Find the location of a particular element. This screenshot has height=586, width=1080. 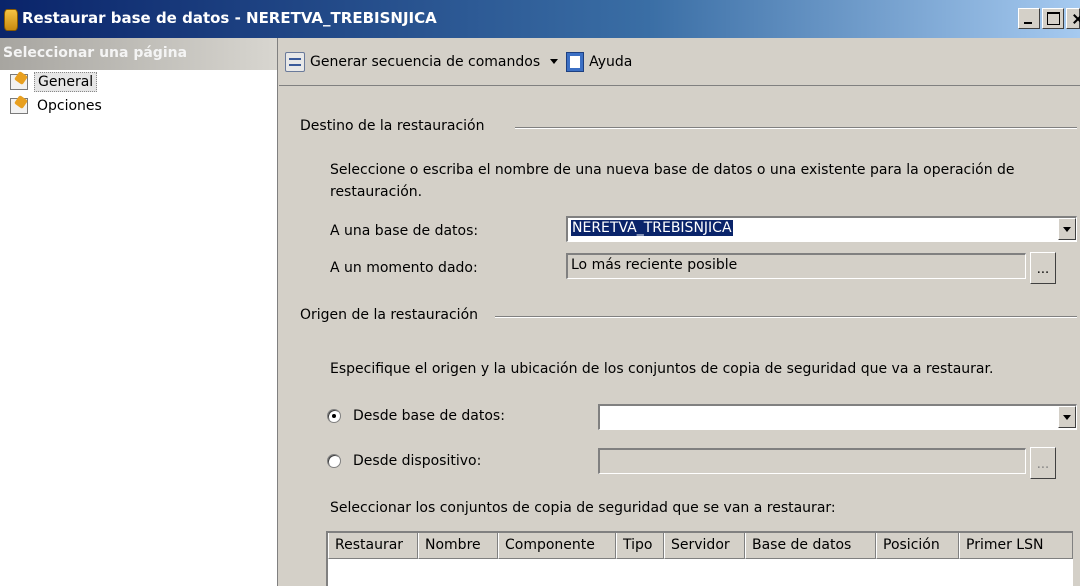

help-icon is located at coordinates (575, 61).